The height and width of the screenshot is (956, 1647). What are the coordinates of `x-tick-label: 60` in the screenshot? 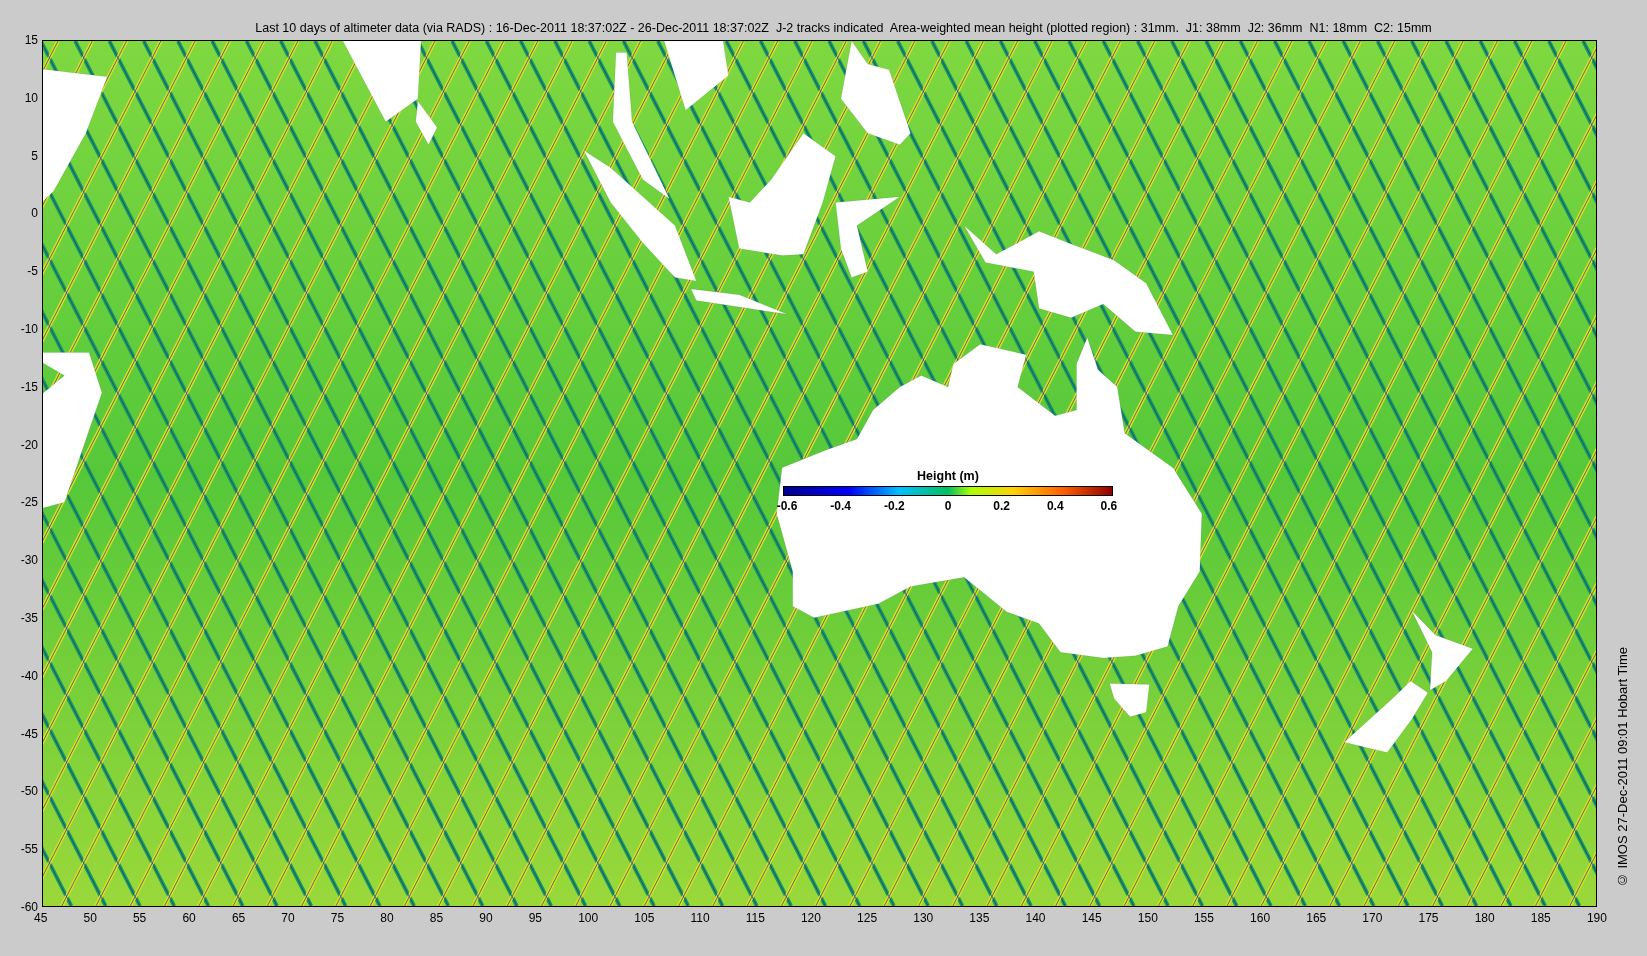 It's located at (189, 918).